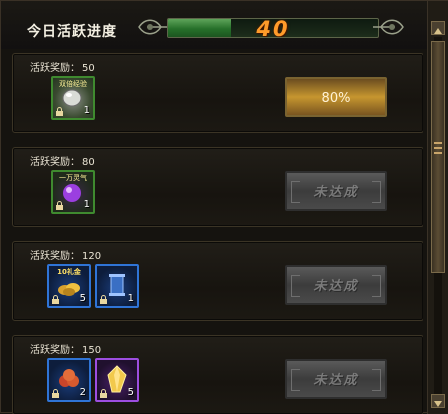 The height and width of the screenshot is (414, 448). I want to click on red-gems-icon, so click(69, 378).